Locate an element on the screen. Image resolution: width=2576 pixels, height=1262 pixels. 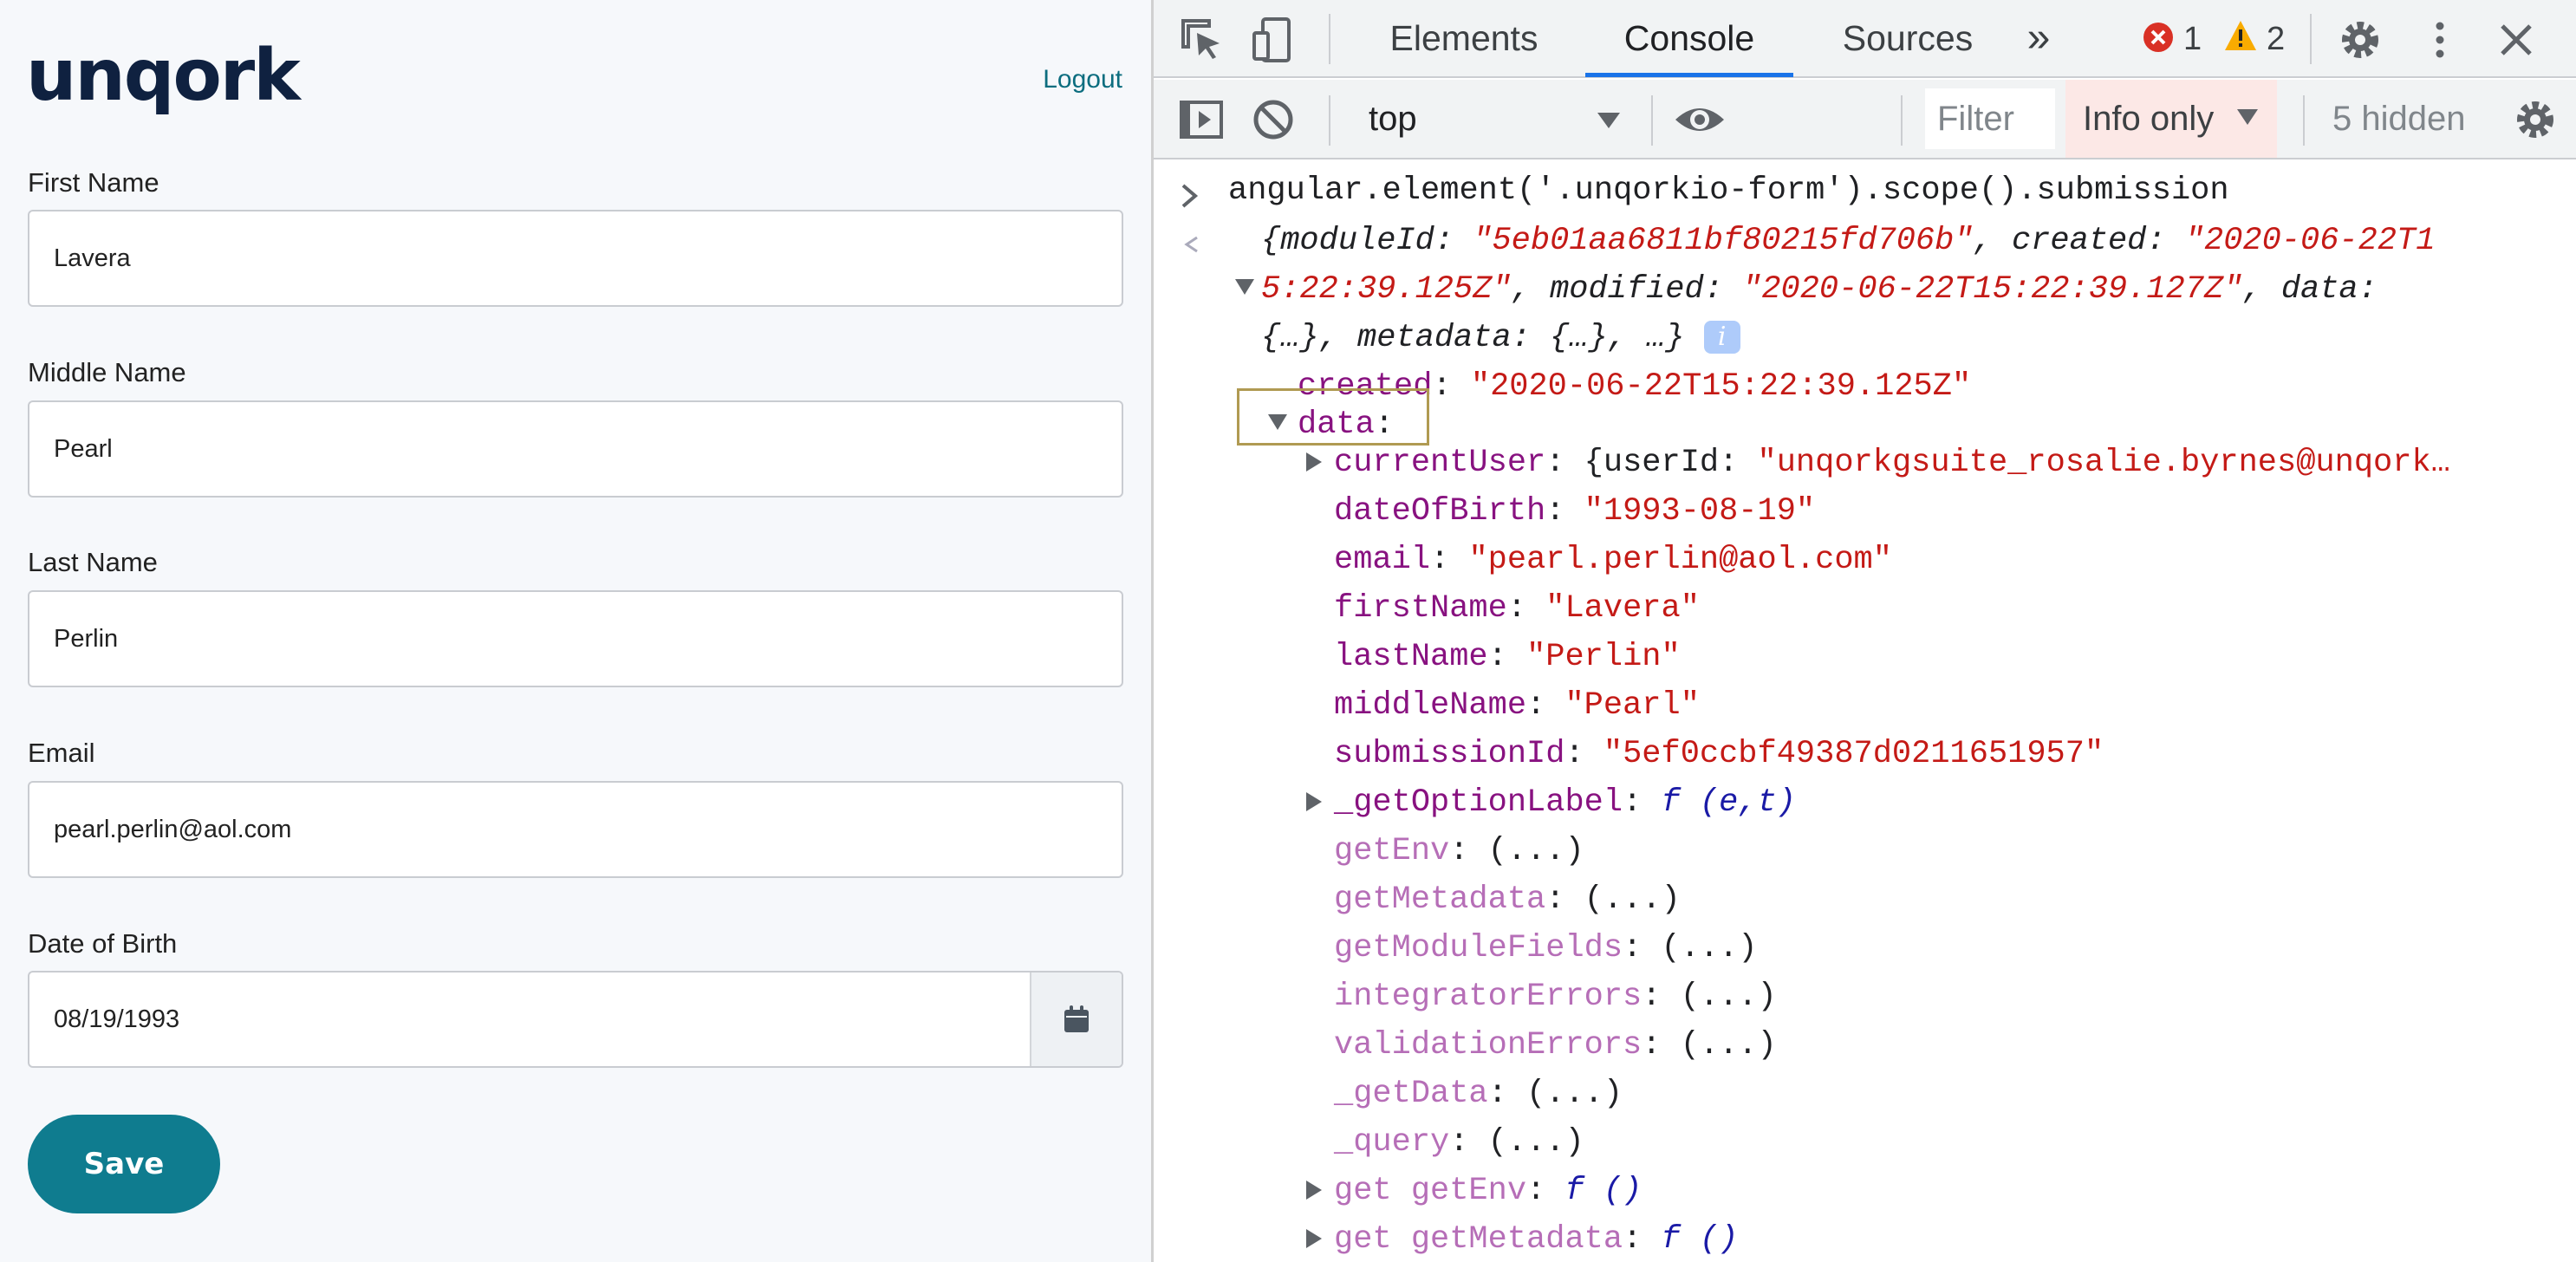
error-count: 1 is located at coordinates (2192, 39).